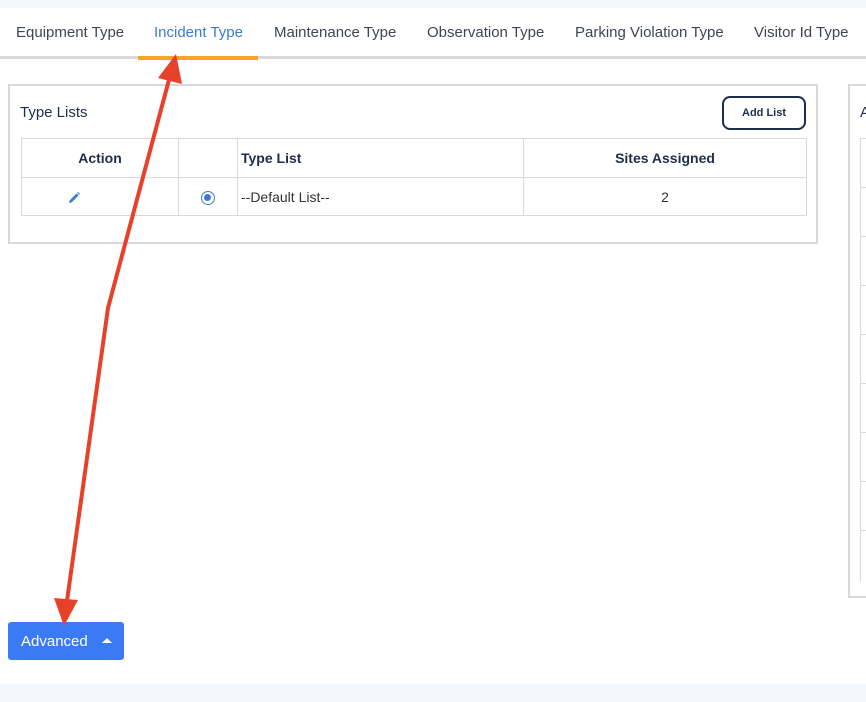  Describe the element at coordinates (335, 33) in the screenshot. I see `tab-maintenance-type: Maintenance Type` at that location.